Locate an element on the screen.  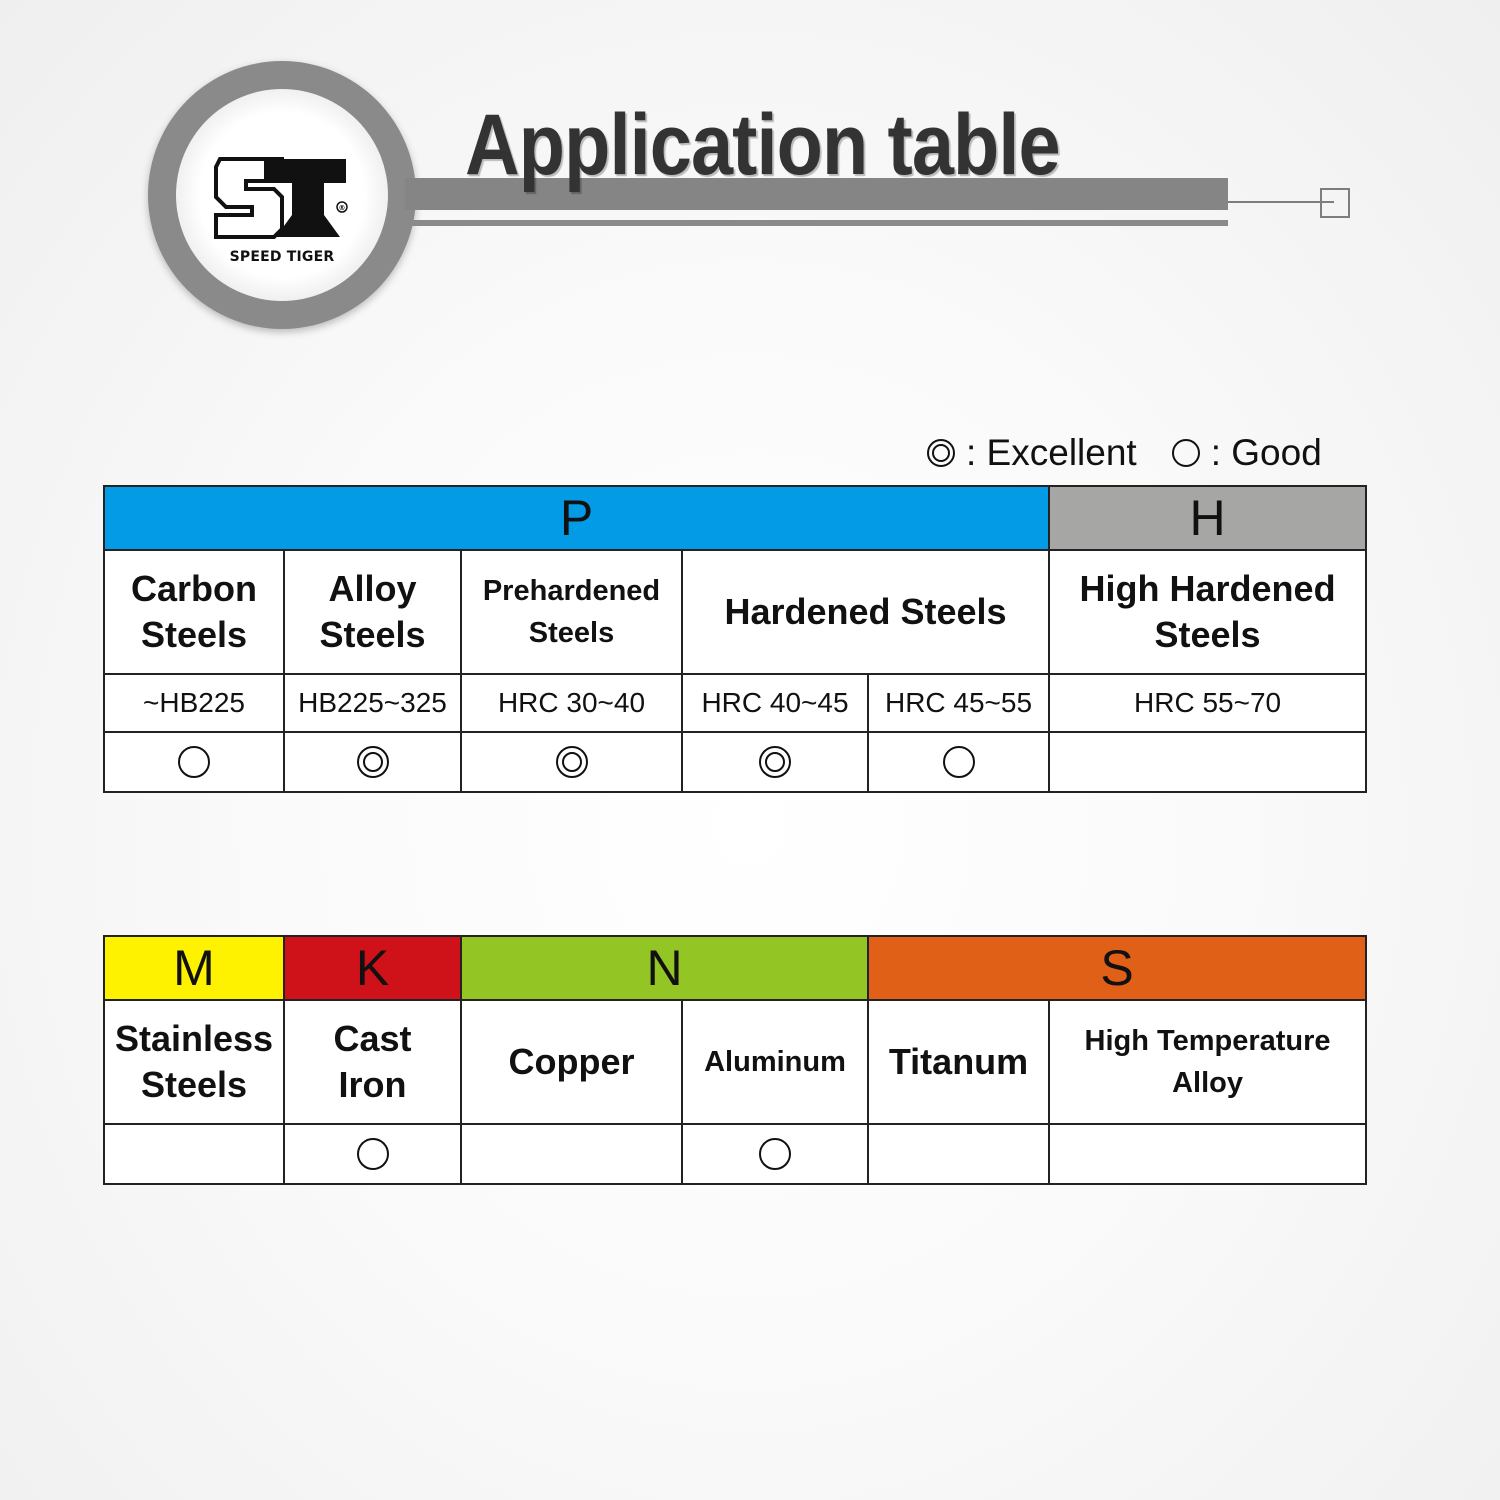
rating-high-temperature-alloy is located at coordinates (1208, 1154).